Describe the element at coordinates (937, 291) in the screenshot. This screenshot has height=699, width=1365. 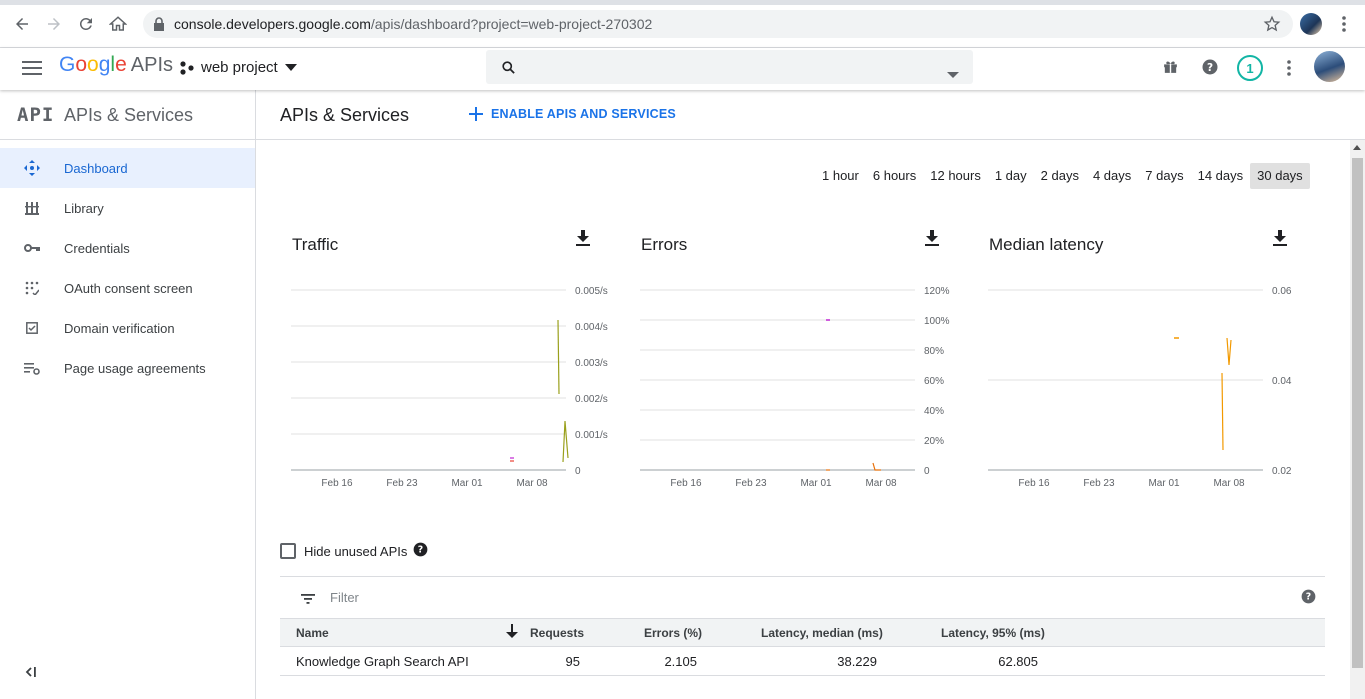
I see `y-tick-label: 120%` at that location.